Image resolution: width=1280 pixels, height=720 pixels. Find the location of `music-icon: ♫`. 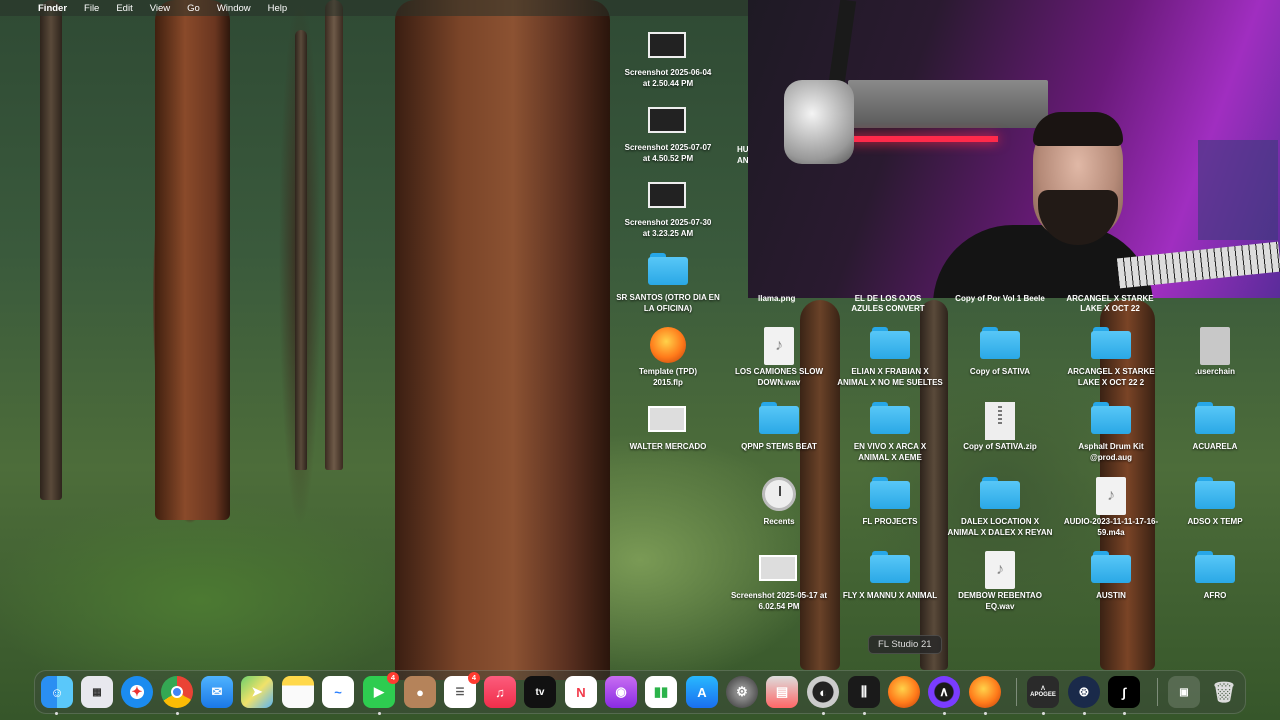

music-icon: ♫ is located at coordinates (500, 692).